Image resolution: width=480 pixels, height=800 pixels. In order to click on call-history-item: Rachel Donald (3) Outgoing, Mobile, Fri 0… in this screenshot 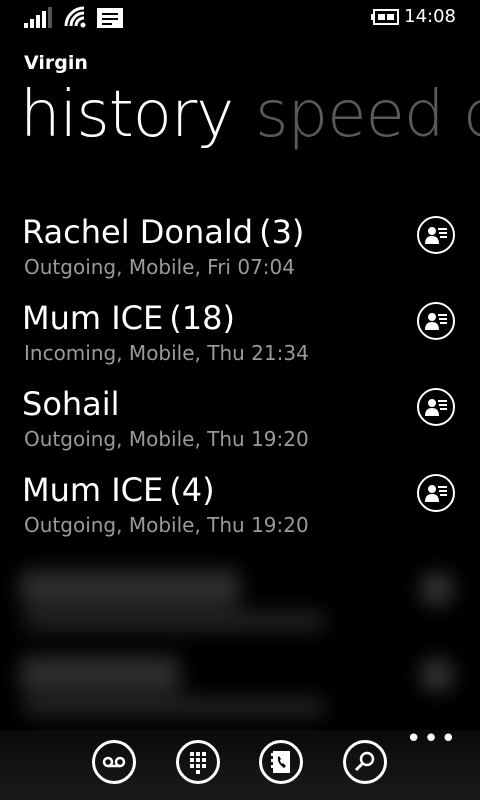, I will do `click(240, 248)`.